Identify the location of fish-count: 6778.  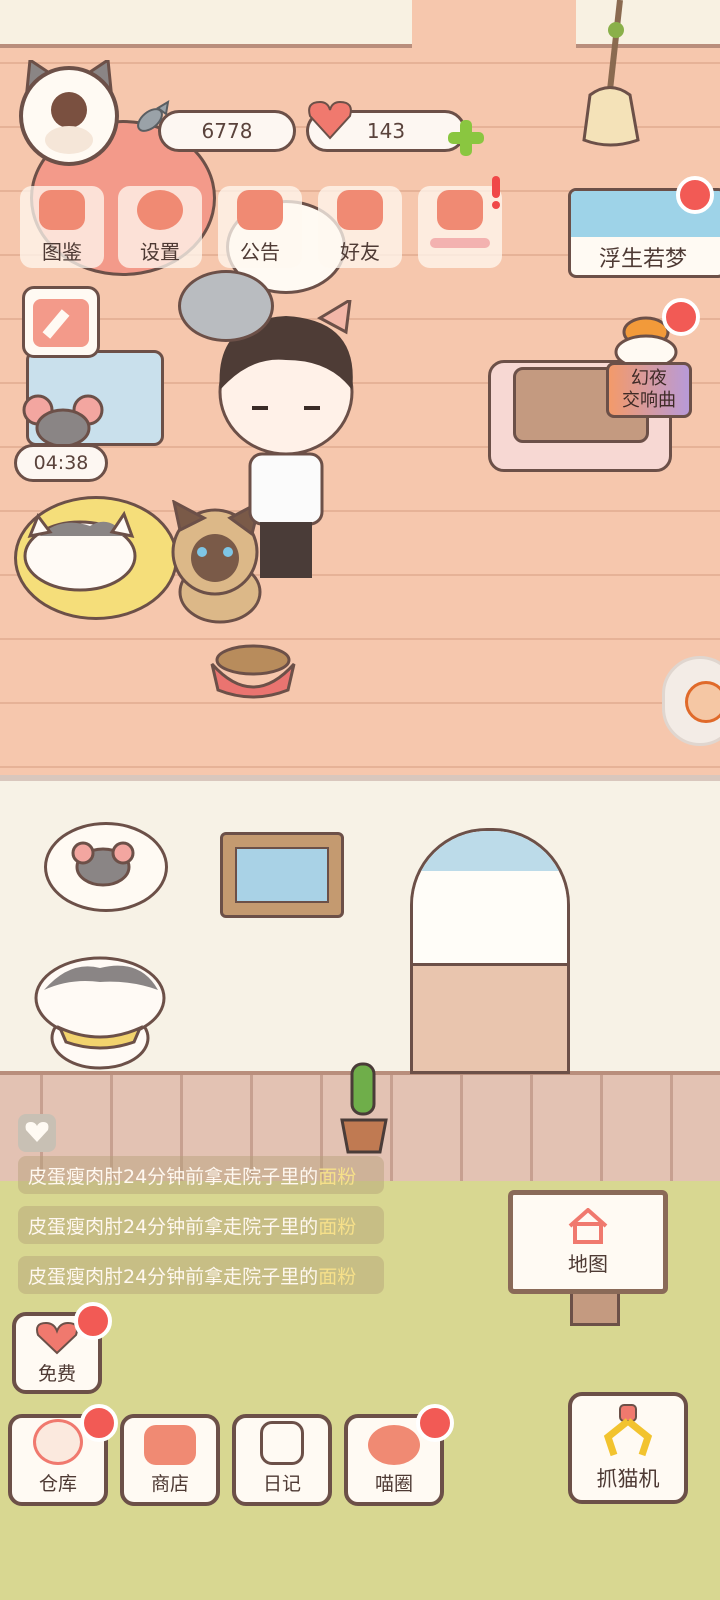
(227, 131).